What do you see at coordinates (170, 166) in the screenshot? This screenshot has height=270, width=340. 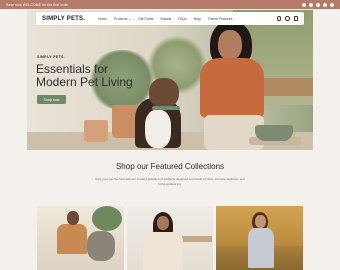 I see `collections-title: Shop our Featured Collections` at bounding box center [170, 166].